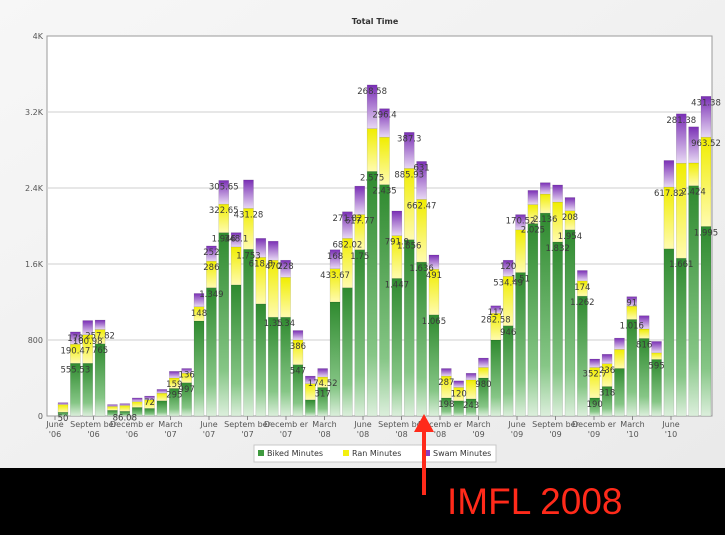 The image size is (725, 535). What do you see at coordinates (54, 429) in the screenshot?
I see `x-tick-label: June '06` at bounding box center [54, 429].